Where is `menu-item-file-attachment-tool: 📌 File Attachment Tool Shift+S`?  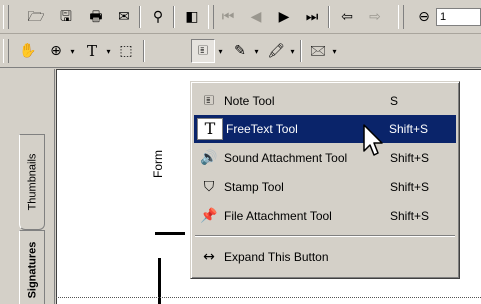 menu-item-file-attachment-tool: 📌 File Attachment Tool Shift+S is located at coordinates (325, 216).